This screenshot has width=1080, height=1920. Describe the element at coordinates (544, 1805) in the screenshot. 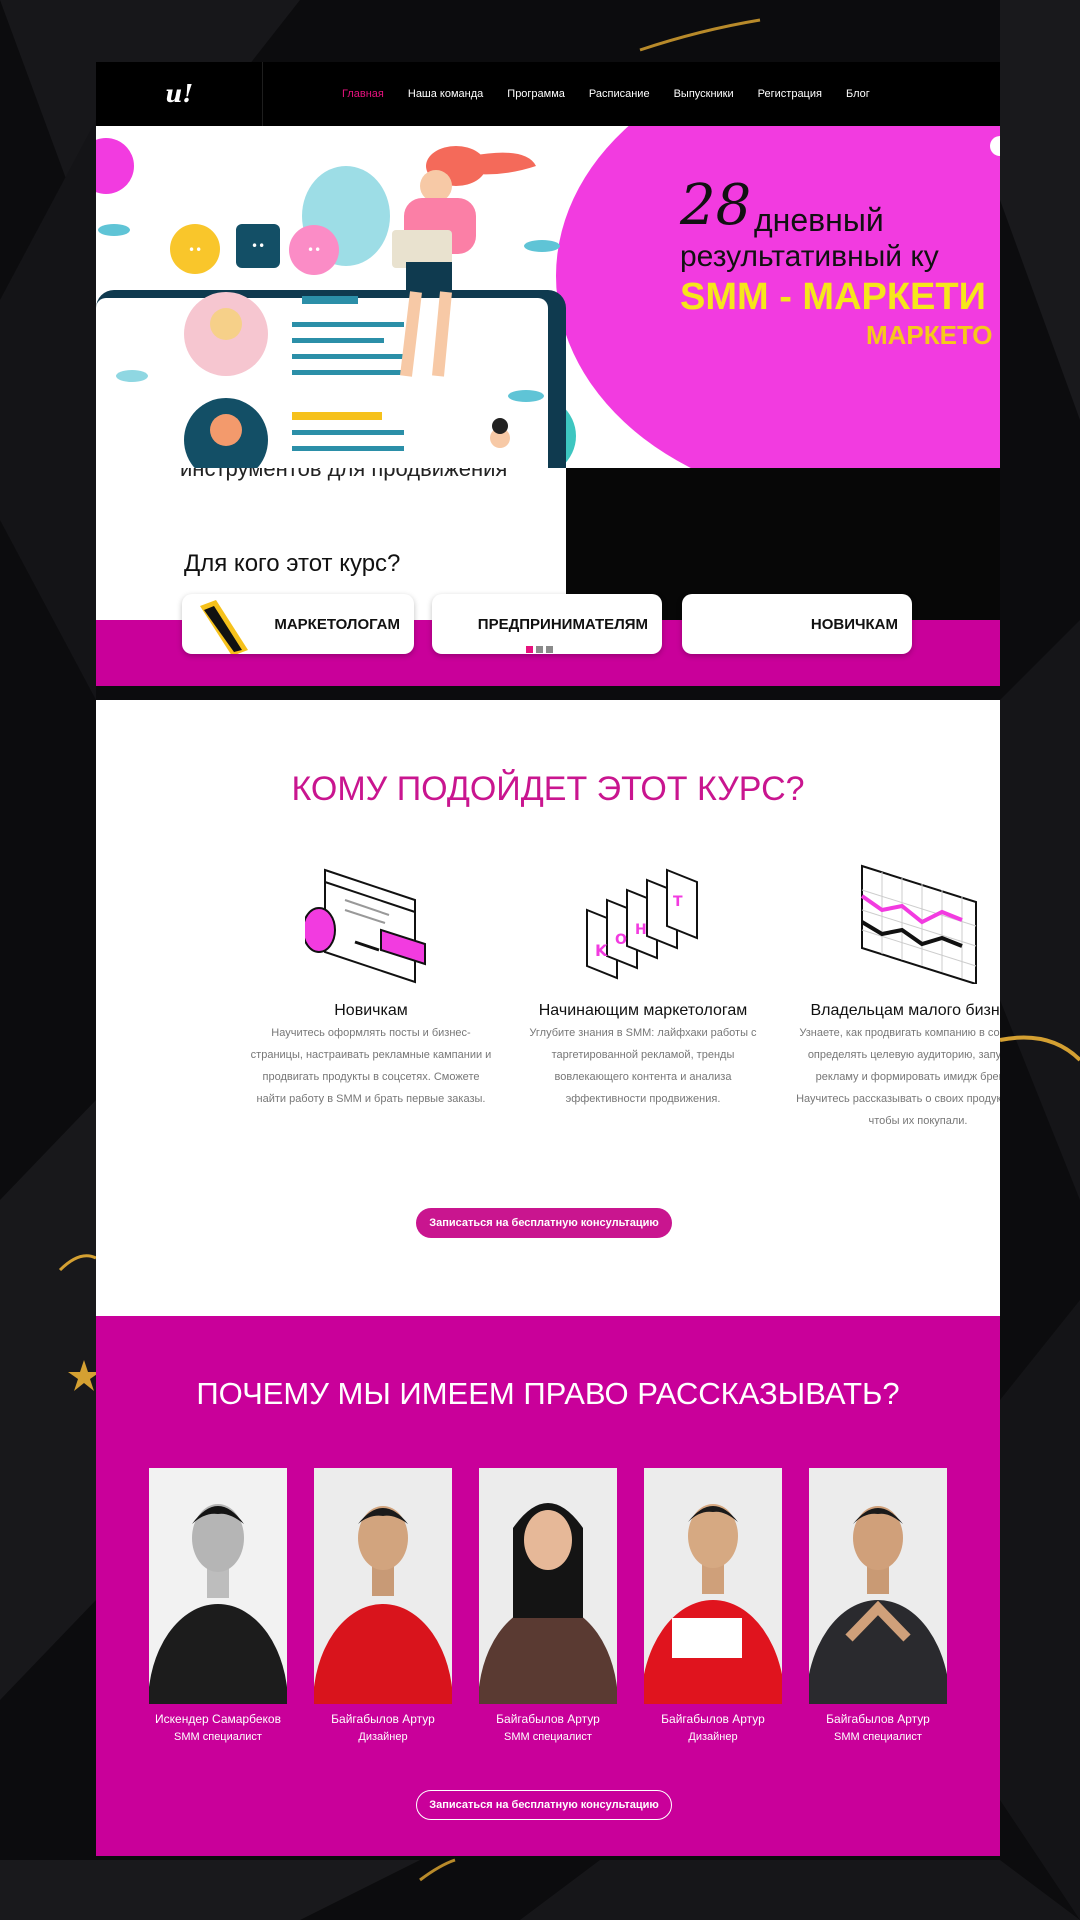

I see `free-consultation-outline-button: Записаться на бесплатную консультацию` at that location.